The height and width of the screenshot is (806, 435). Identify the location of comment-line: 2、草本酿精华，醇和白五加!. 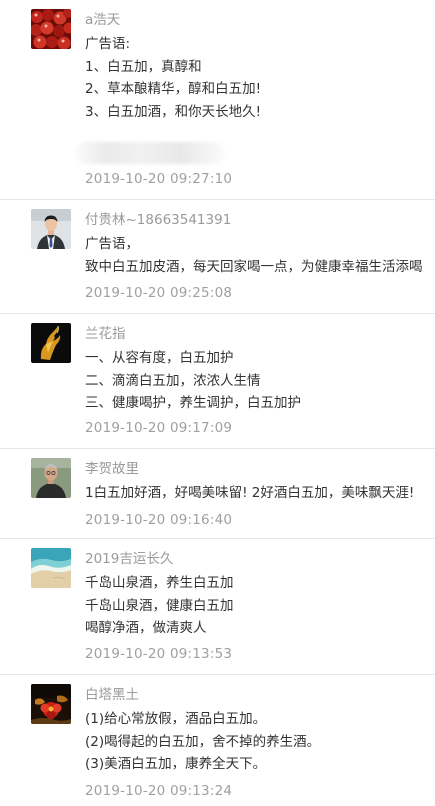
(173, 89).